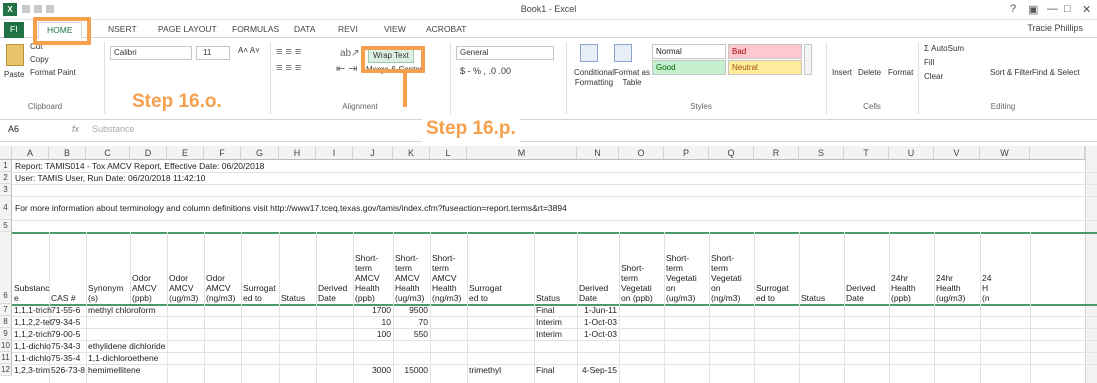 The image size is (1097, 383). I want to click on user-name: Tracie Phillips, so click(1055, 28).